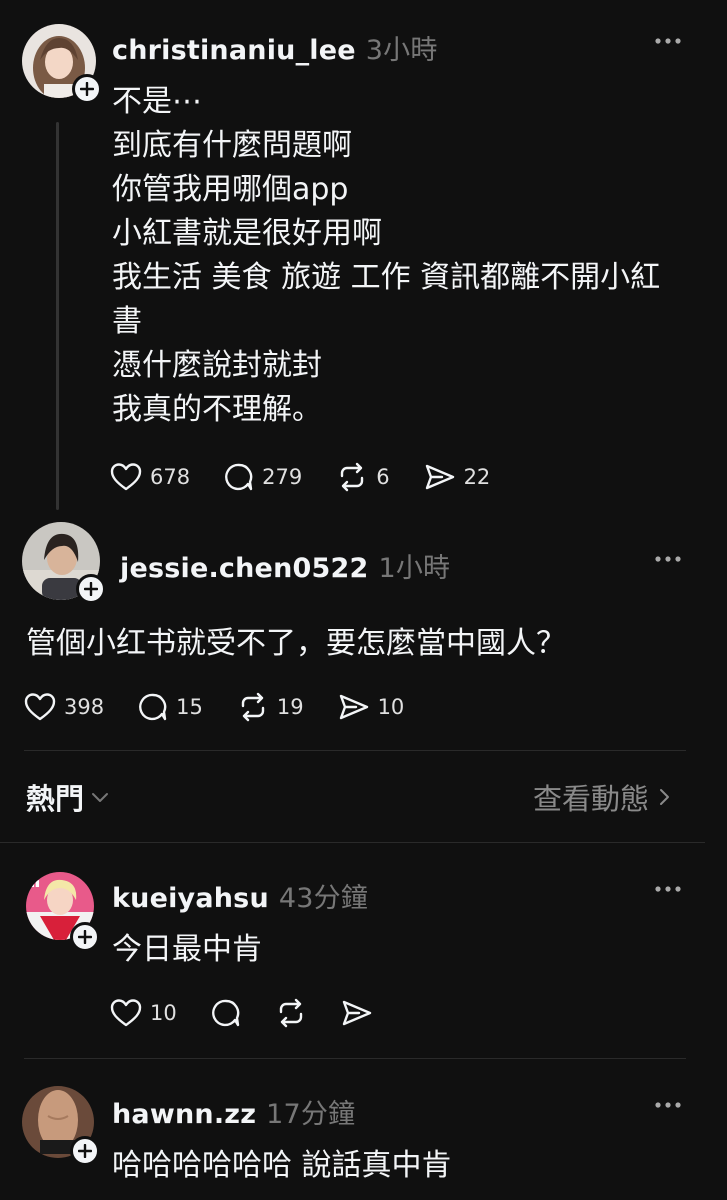 This screenshot has width=727, height=1200. I want to click on like-button: 10, so click(143, 1013).